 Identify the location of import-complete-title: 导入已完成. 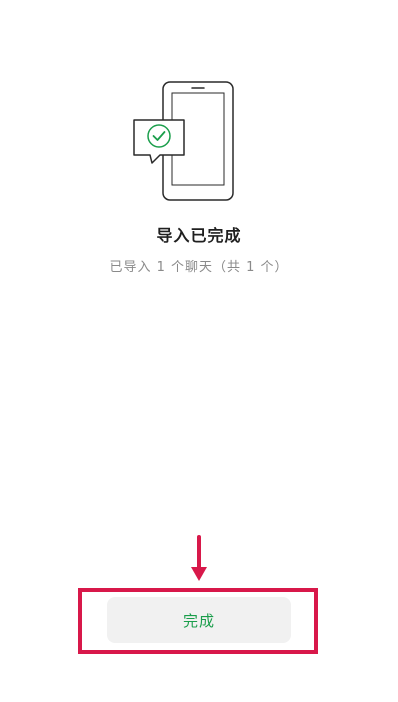
(199, 235).